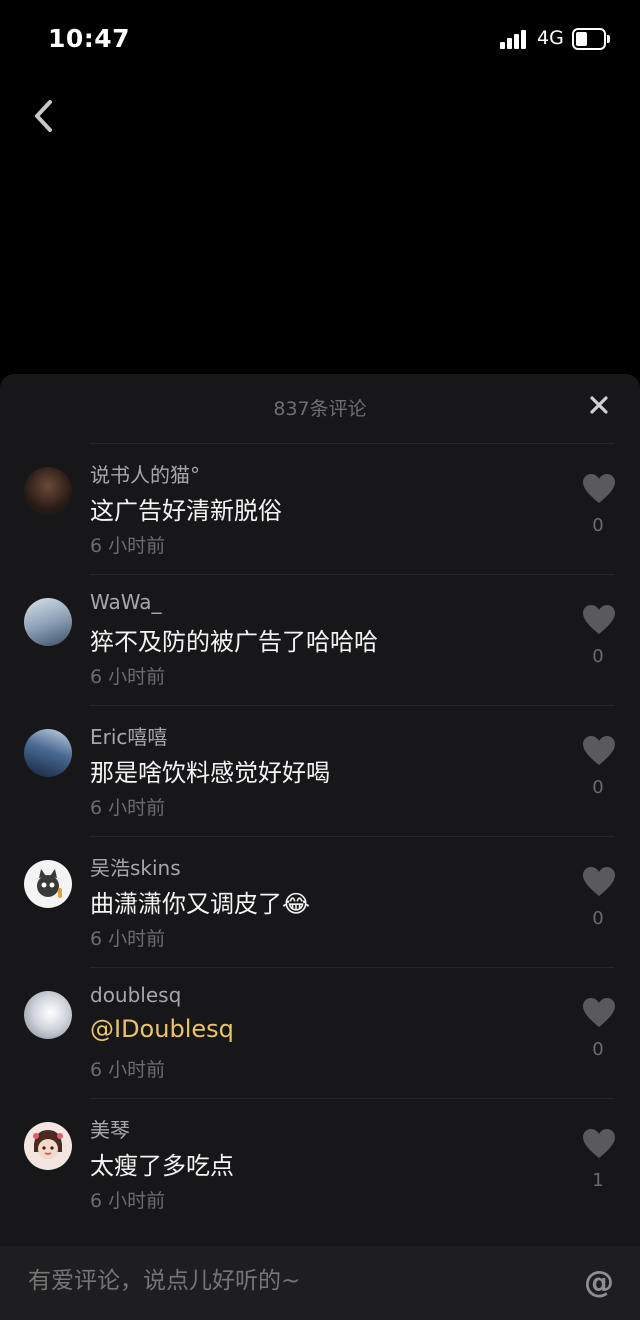 The height and width of the screenshot is (1320, 640). I want to click on sheet-header: 837条评论, so click(320, 405).